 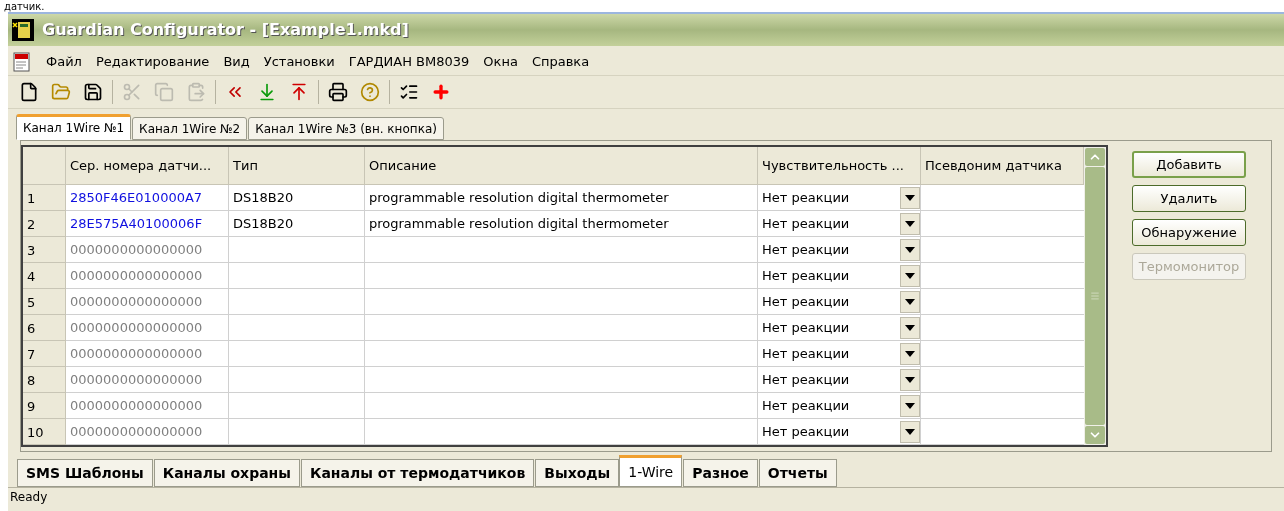 I want to click on menu-item: Файл, so click(x=64, y=62).